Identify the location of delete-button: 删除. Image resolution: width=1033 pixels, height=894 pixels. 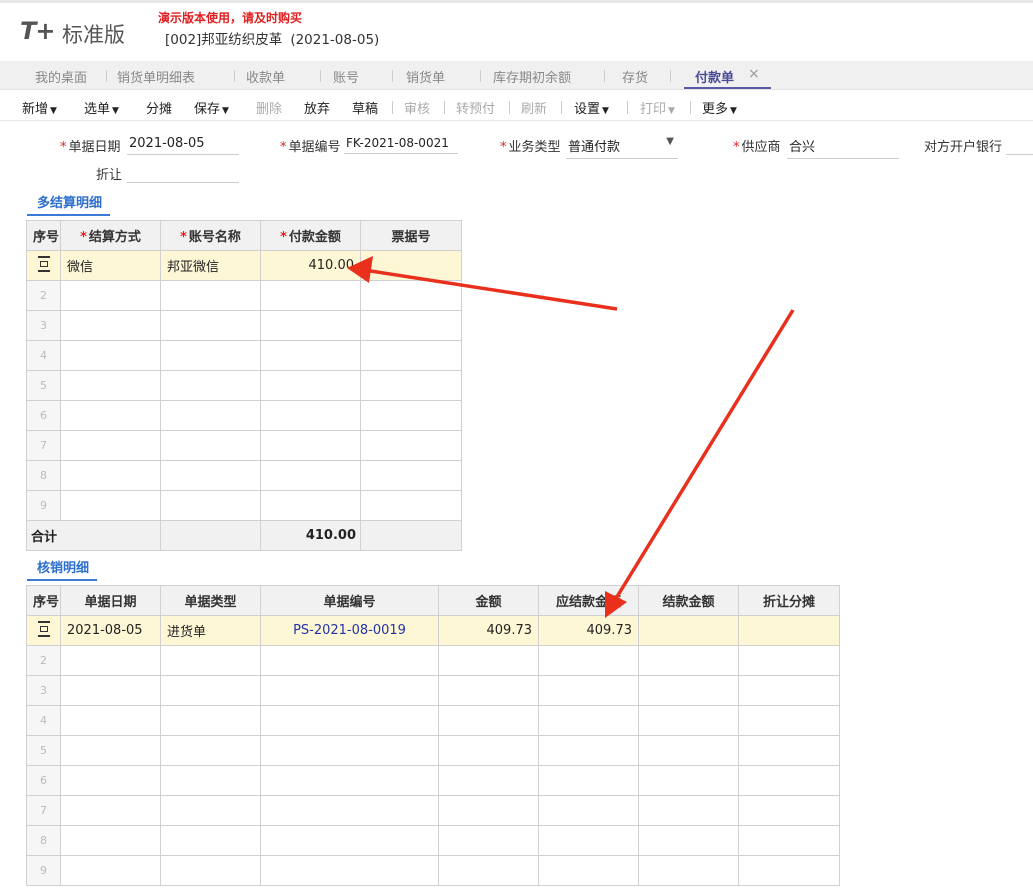
(269, 107).